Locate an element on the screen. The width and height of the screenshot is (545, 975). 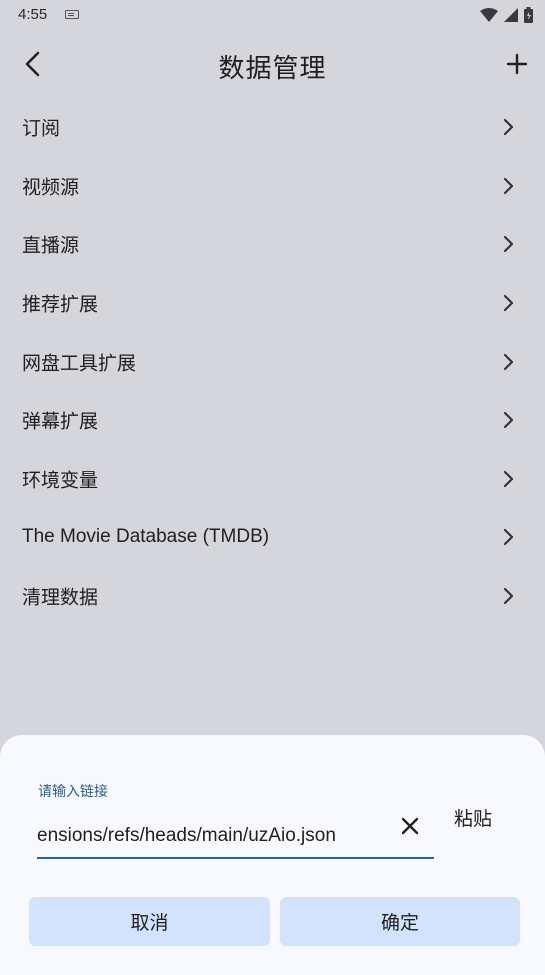
list-item-label: The Movie Database (TMDB) is located at coordinates (146, 537).